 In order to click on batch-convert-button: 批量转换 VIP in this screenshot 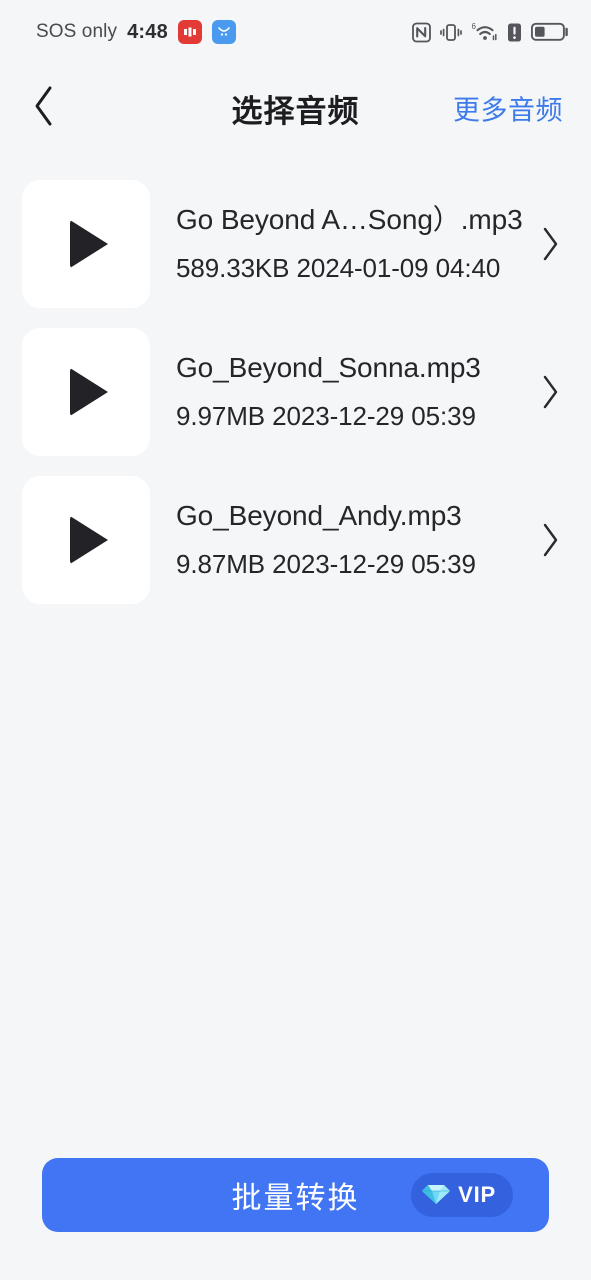, I will do `click(295, 1195)`.